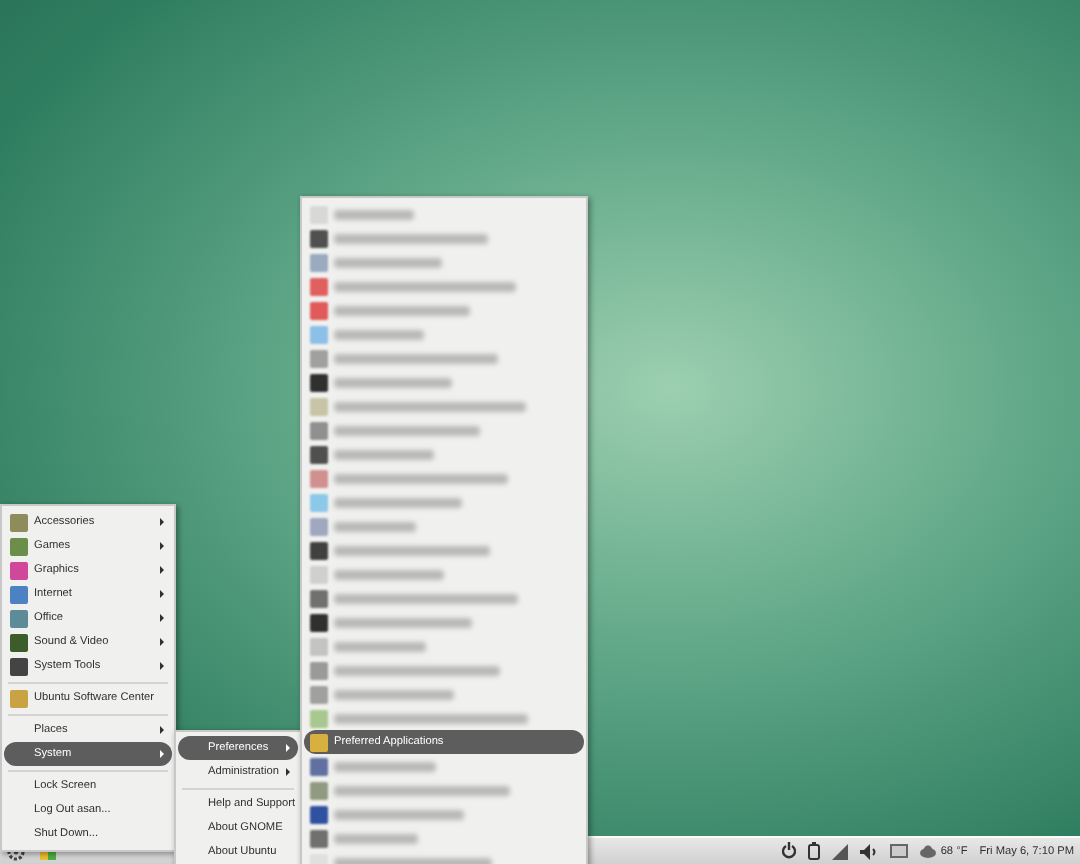  What do you see at coordinates (869, 851) in the screenshot?
I see `volume-icon` at bounding box center [869, 851].